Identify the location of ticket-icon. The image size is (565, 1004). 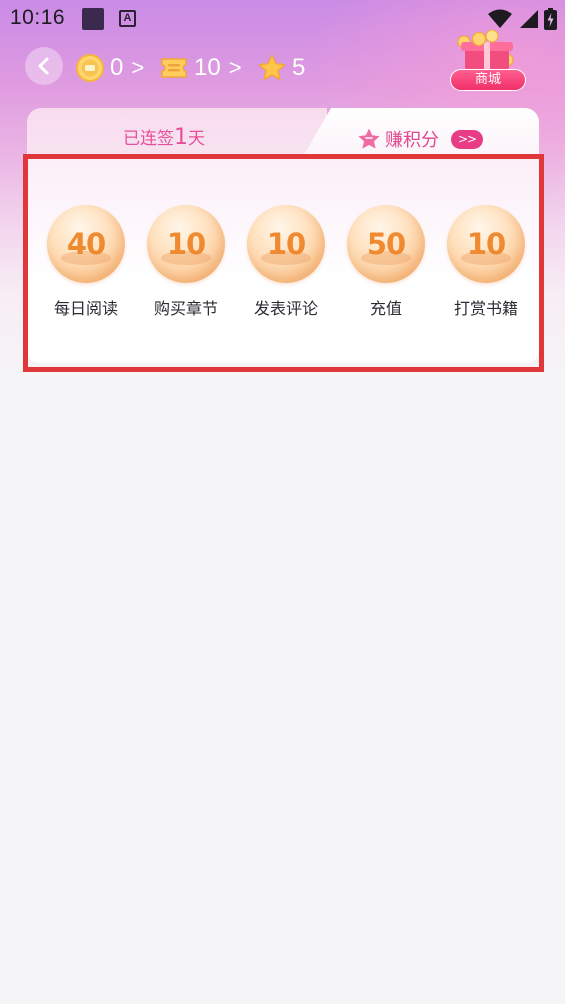
(174, 68).